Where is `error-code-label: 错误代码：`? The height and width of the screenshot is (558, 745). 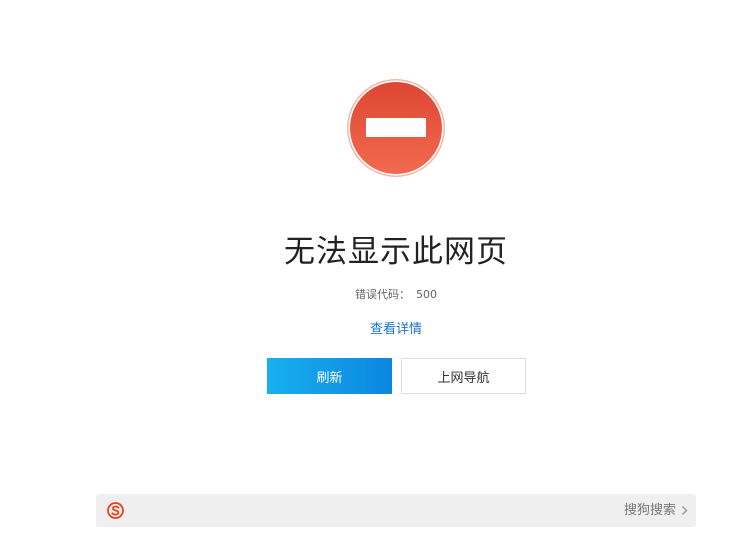 error-code-label: 错误代码： is located at coordinates (382, 294).